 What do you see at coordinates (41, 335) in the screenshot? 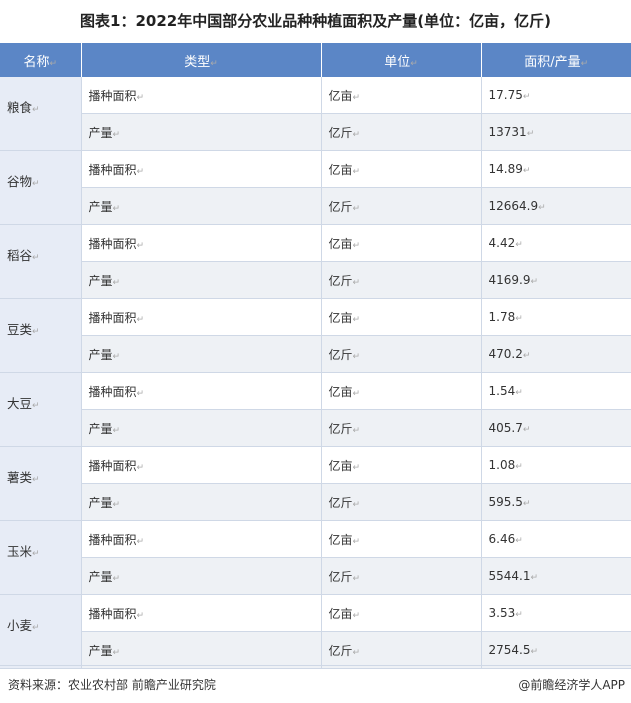
I see `cell-name: 豆类↵` at bounding box center [41, 335].